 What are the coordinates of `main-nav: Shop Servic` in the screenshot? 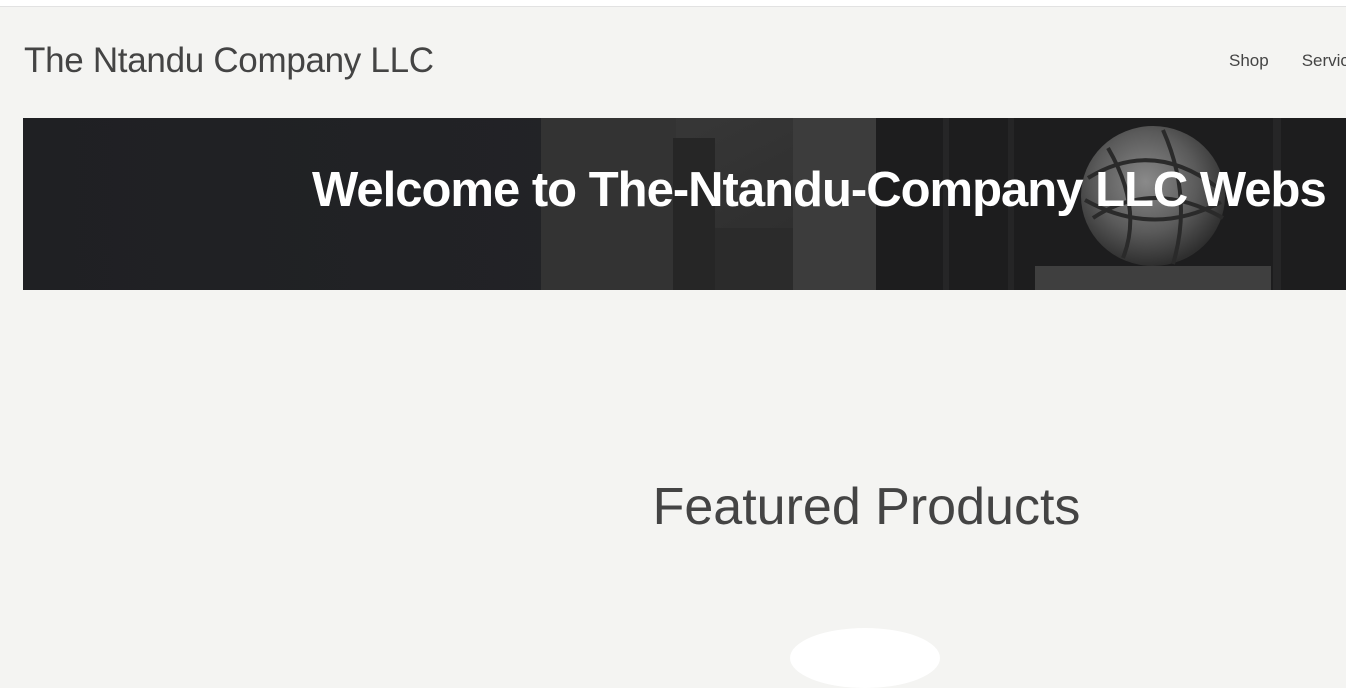 It's located at (1287, 63).